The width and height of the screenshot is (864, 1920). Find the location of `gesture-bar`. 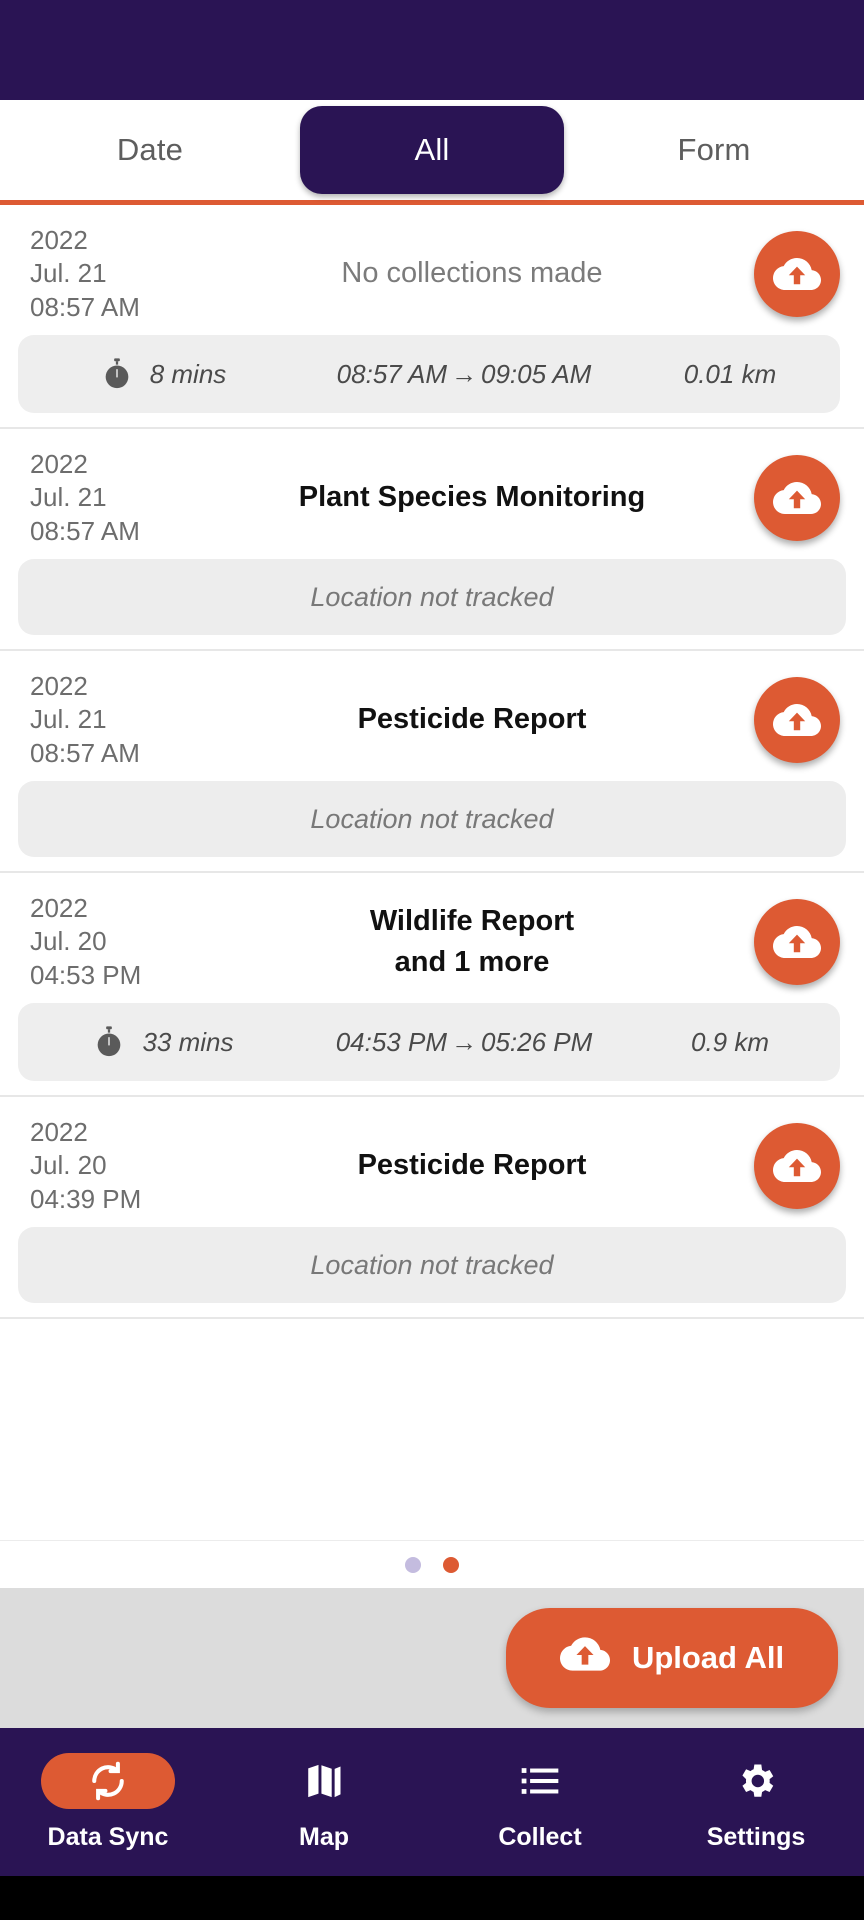

gesture-bar is located at coordinates (432, 1898).